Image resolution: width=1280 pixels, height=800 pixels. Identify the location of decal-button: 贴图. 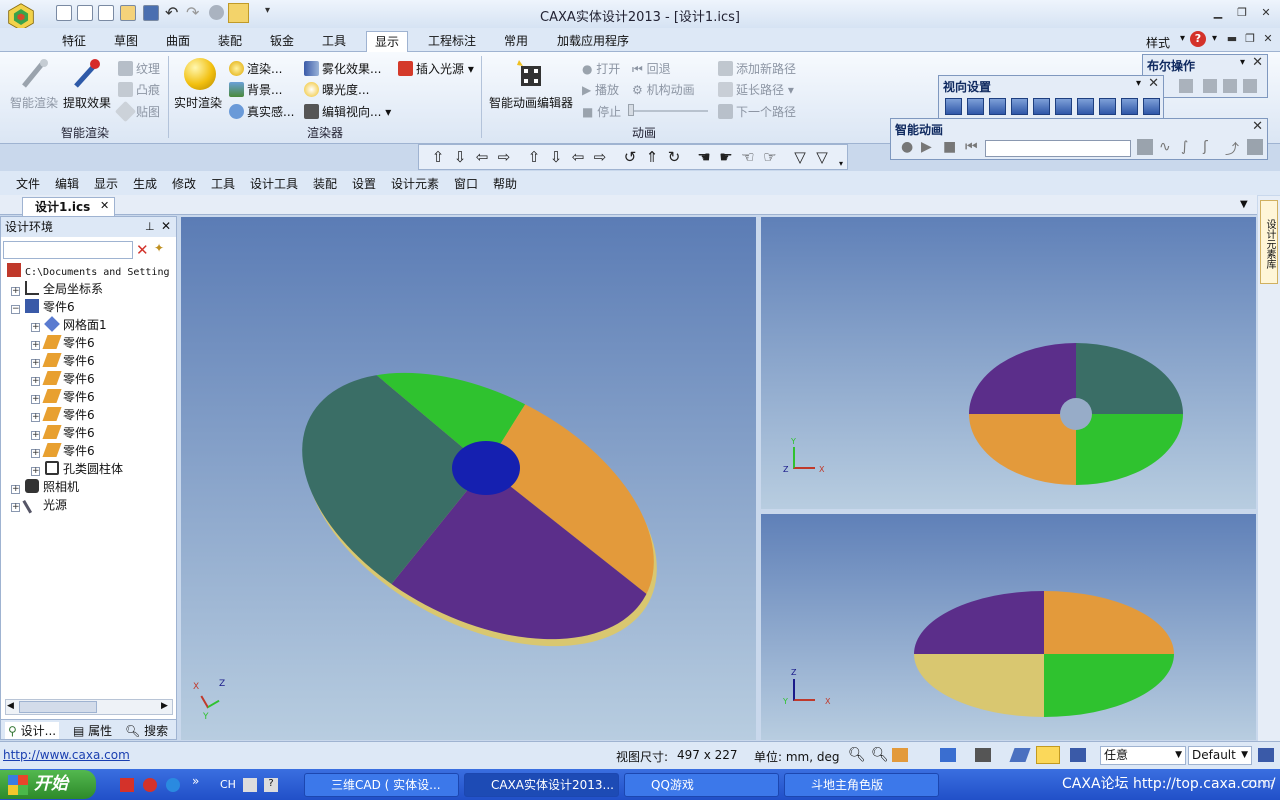
(137, 111).